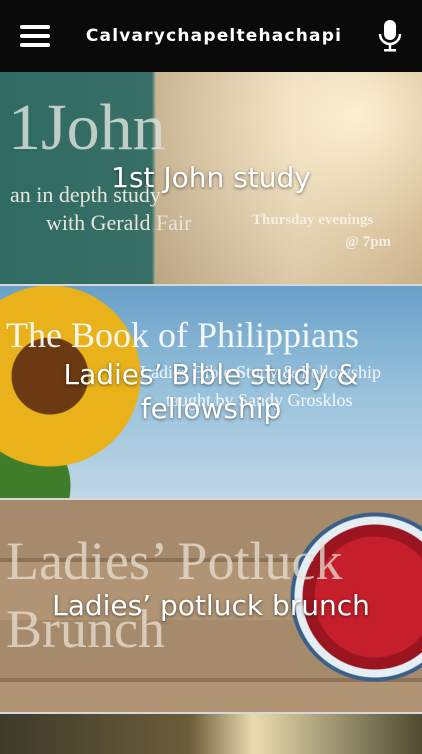 This screenshot has height=754, width=422. What do you see at coordinates (87, 127) in the screenshot?
I see `card-image-text: 1John` at bounding box center [87, 127].